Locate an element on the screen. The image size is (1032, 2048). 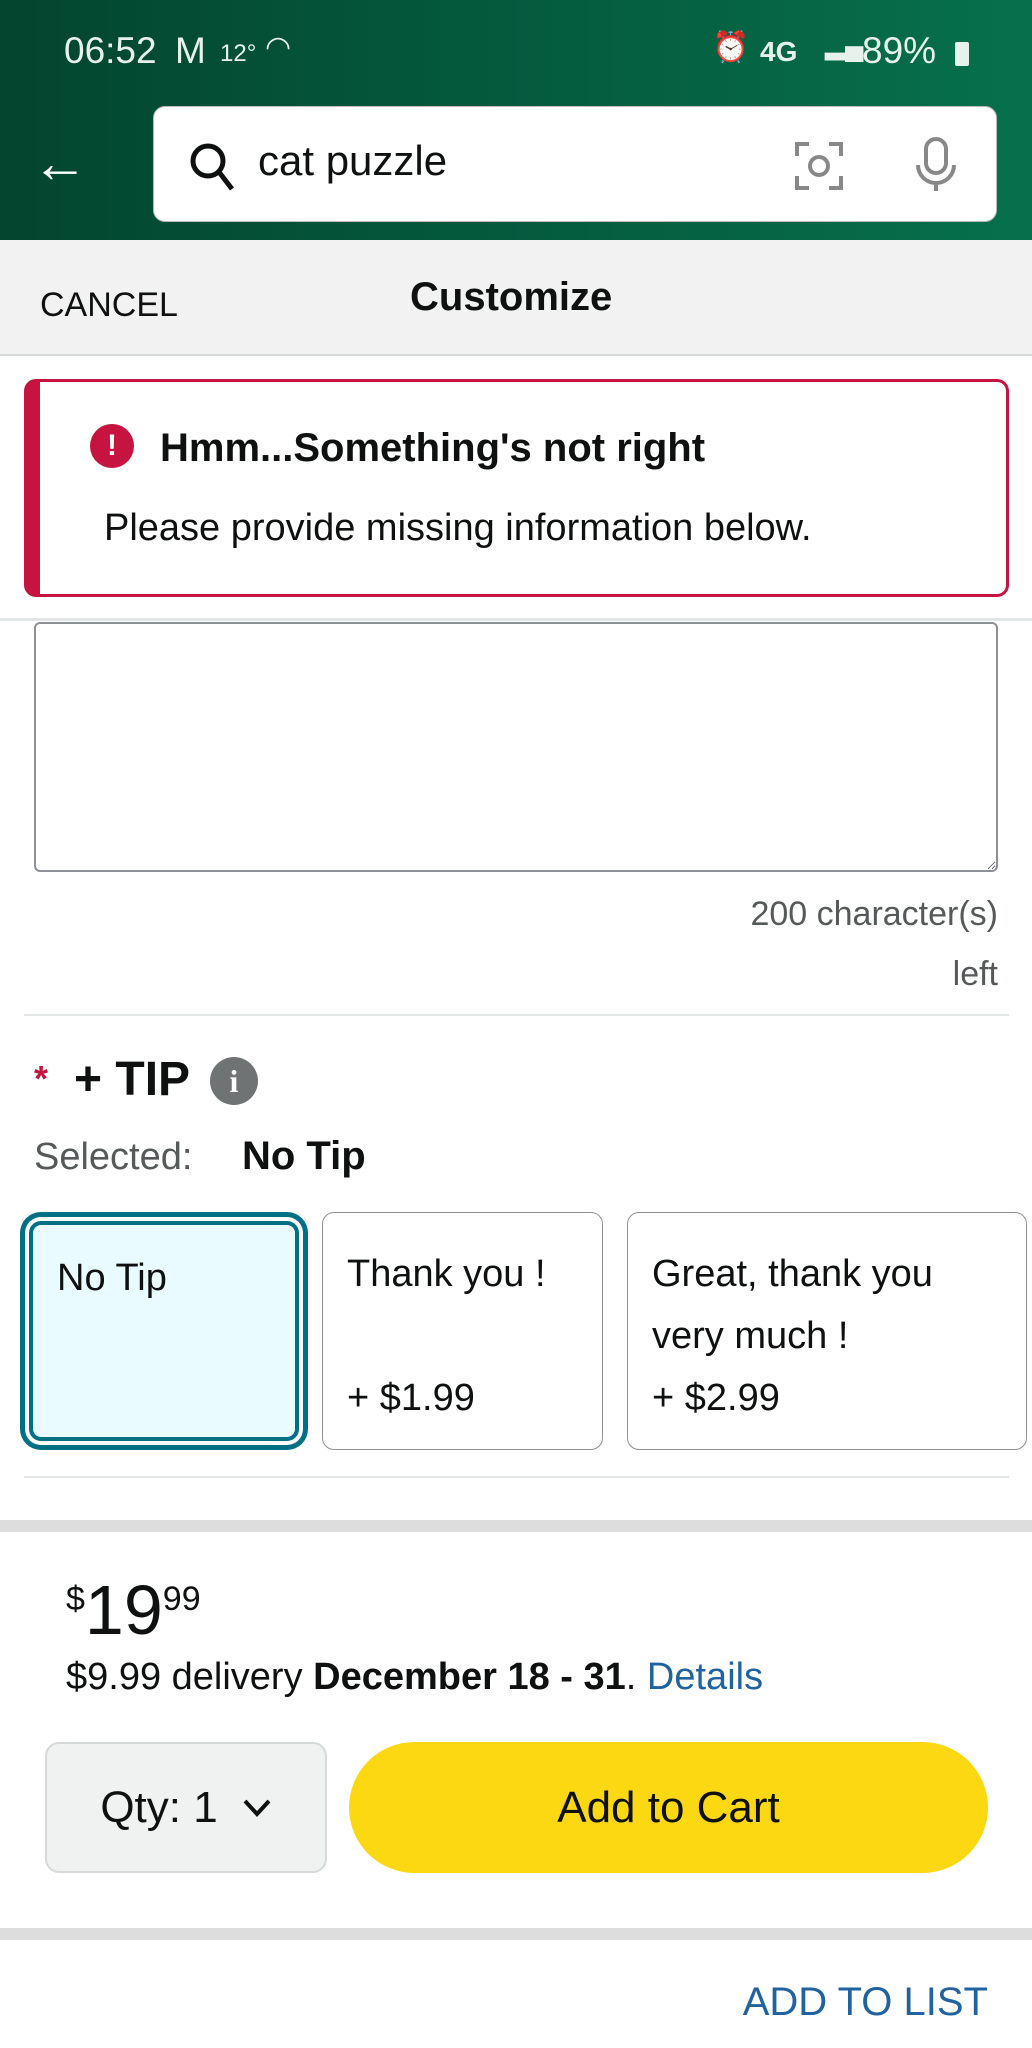
tip-option-price: + $2.99 is located at coordinates (716, 1398).